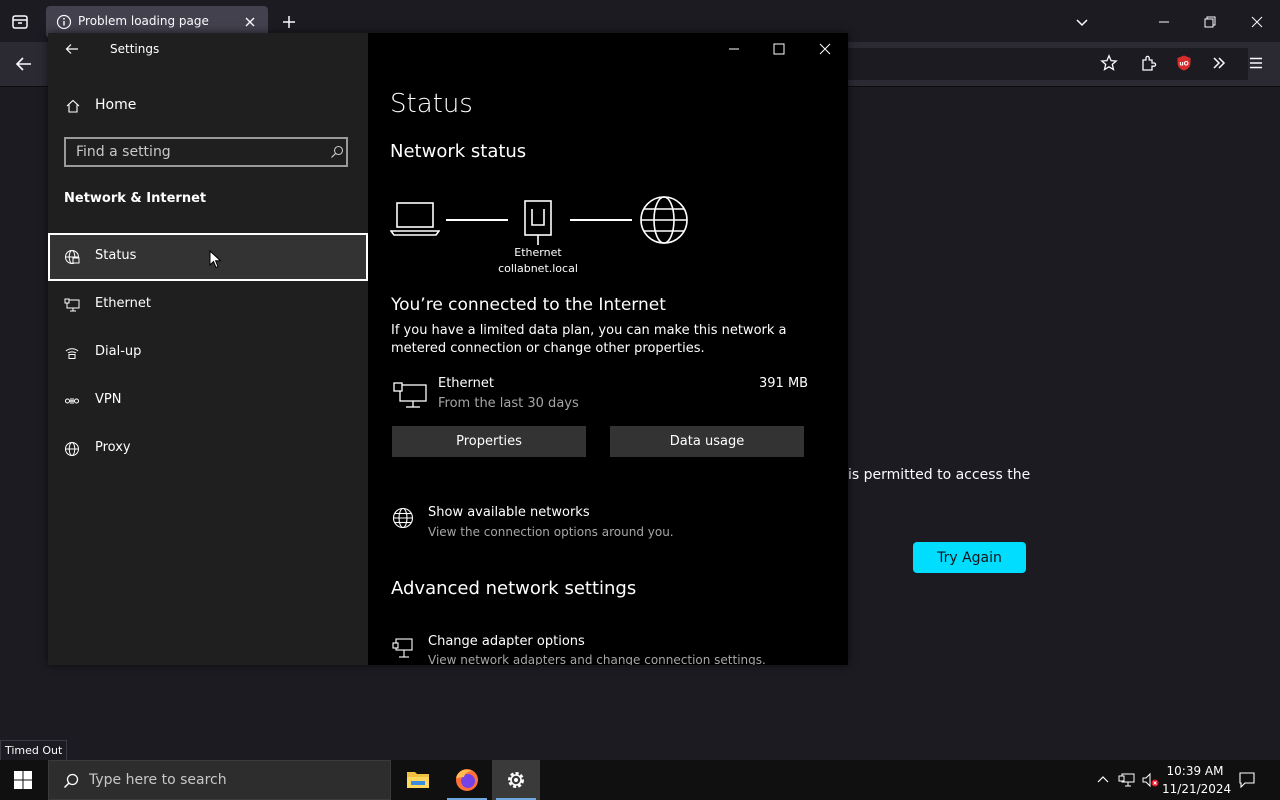  Describe the element at coordinates (551, 532) in the screenshot. I see `show-networks-description: View the connection options around you.` at that location.